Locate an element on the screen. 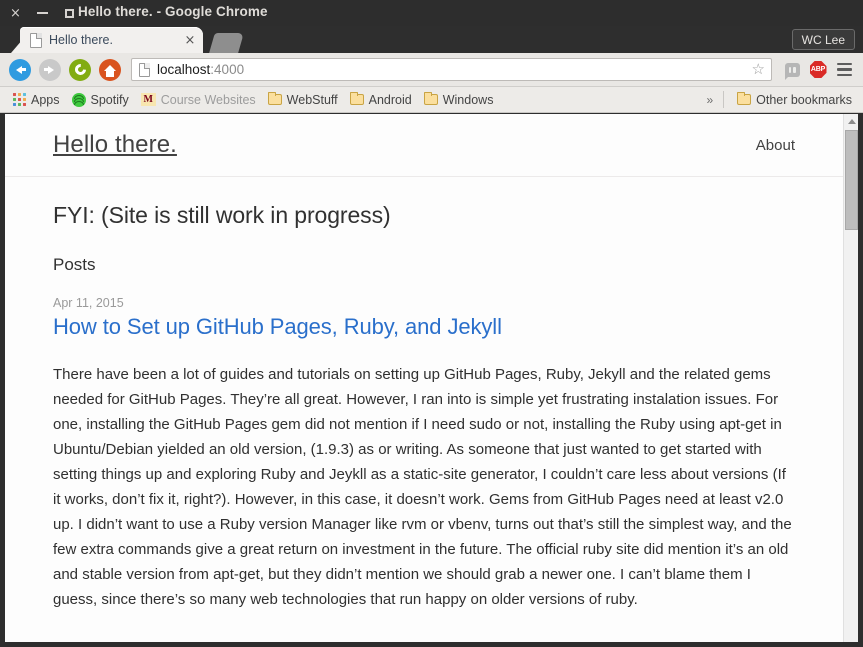  bookmark-label: Android is located at coordinates (390, 99).